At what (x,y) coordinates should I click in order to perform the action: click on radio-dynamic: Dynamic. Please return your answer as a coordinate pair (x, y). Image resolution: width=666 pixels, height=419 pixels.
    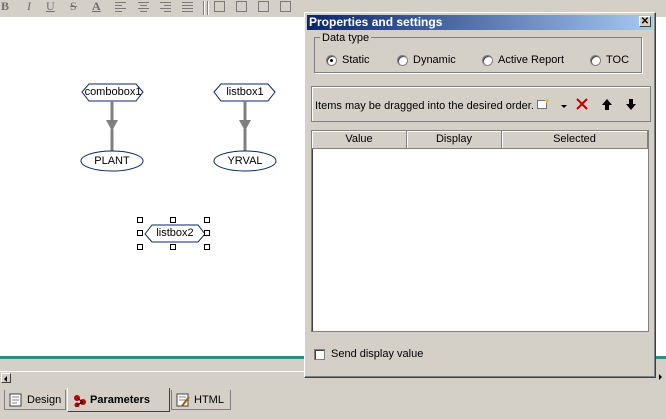
    Looking at the image, I should click on (426, 60).